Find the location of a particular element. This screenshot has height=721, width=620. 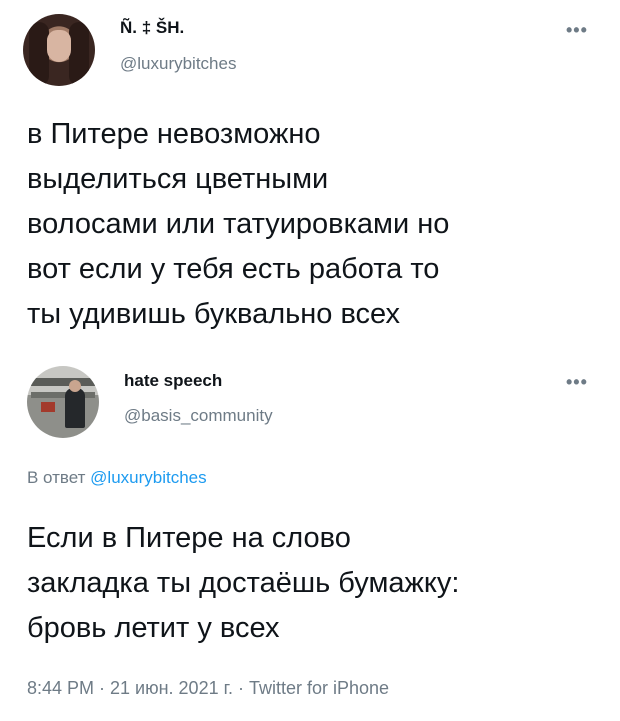

avatar-person is located at coordinates (75, 408).